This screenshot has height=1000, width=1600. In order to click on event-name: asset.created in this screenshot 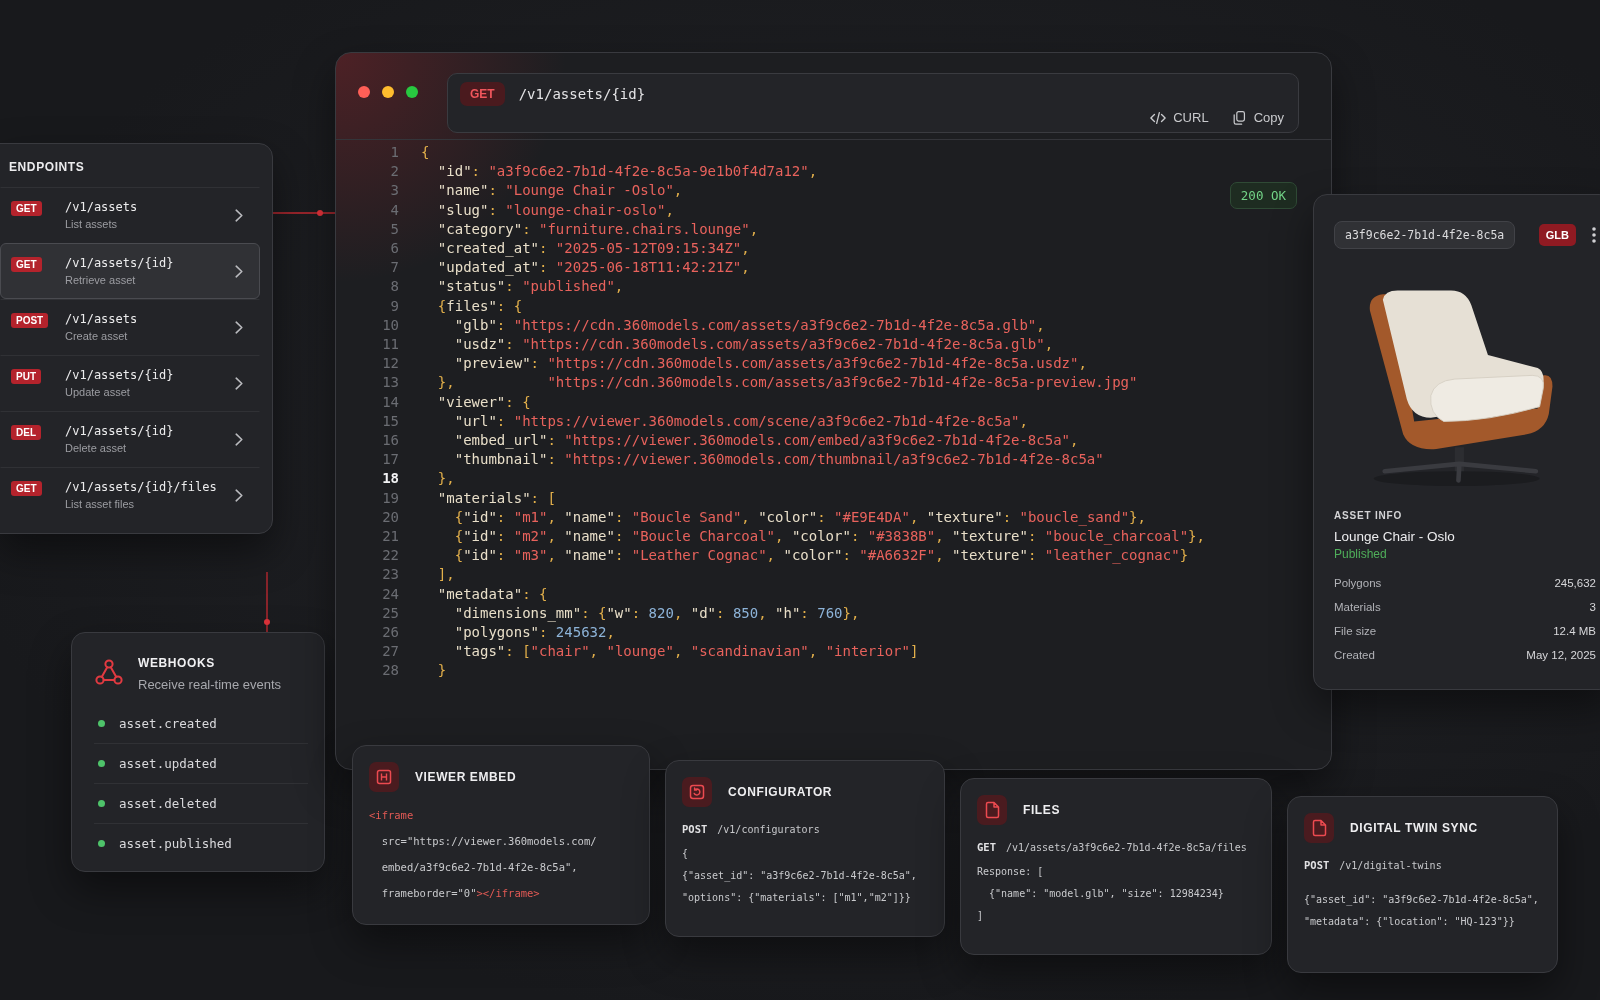, I will do `click(168, 723)`.